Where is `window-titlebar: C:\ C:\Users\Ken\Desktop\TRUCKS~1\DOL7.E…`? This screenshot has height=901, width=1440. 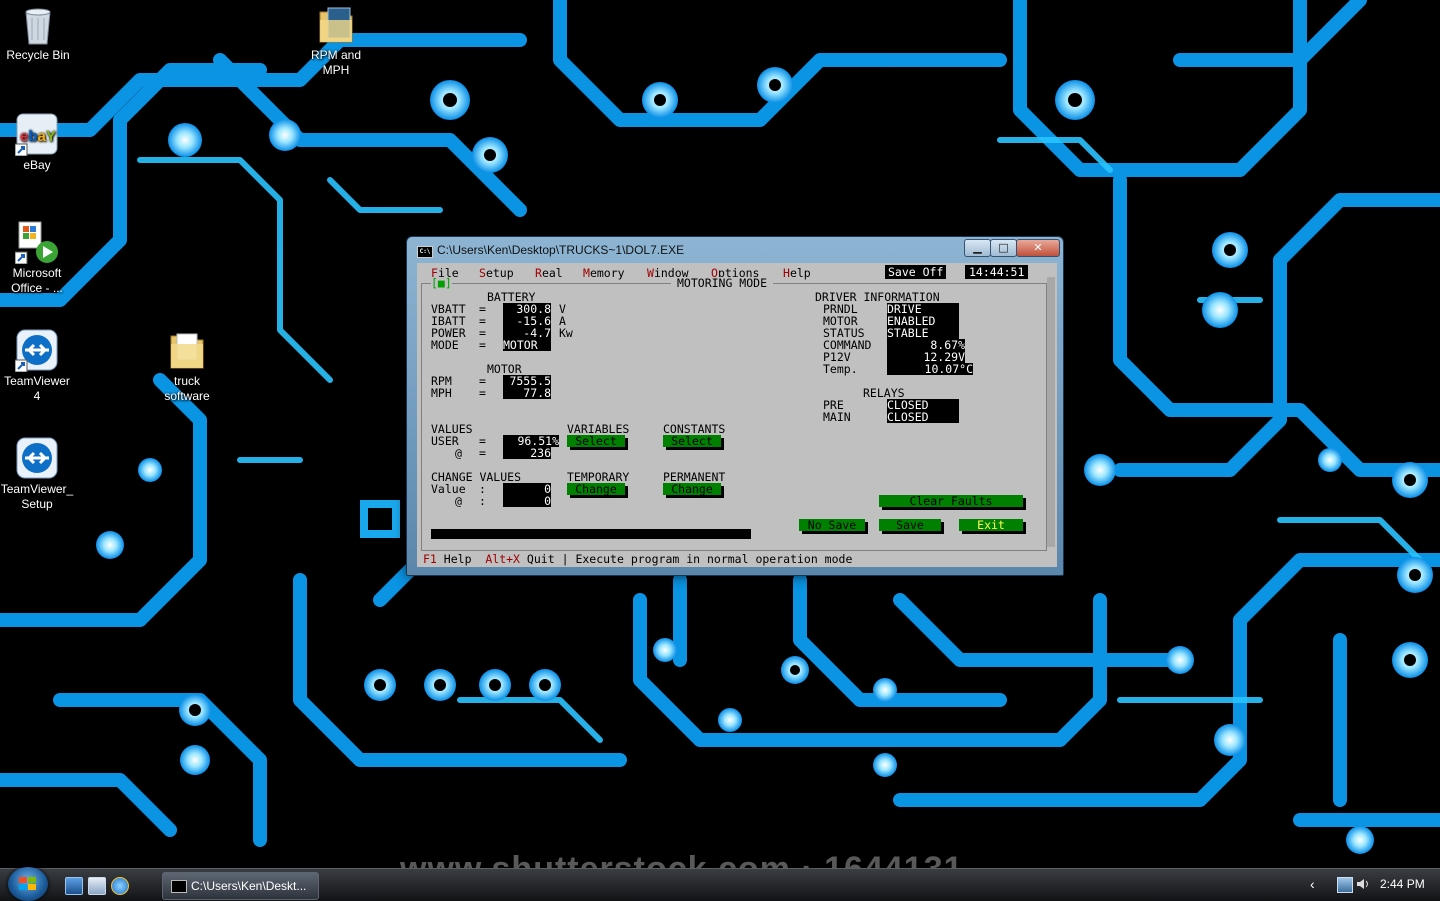 window-titlebar: C:\ C:\Users\Ken\Desktop\TRUCKS~1\DOL7.E… is located at coordinates (735, 250).